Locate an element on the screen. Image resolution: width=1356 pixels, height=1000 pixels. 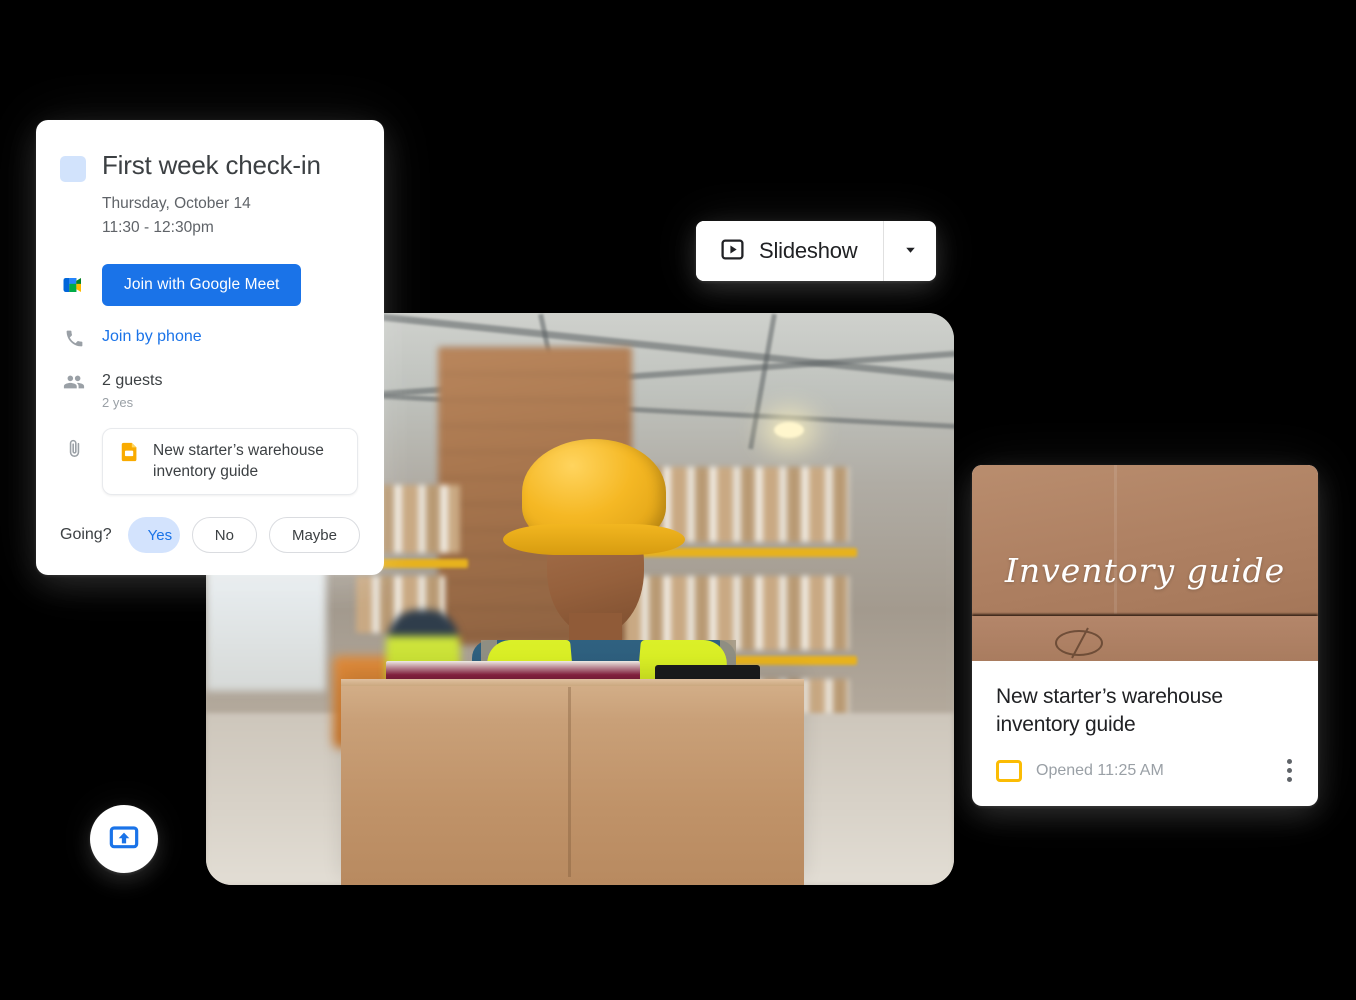
hard-hat-brim is located at coordinates (594, 539).